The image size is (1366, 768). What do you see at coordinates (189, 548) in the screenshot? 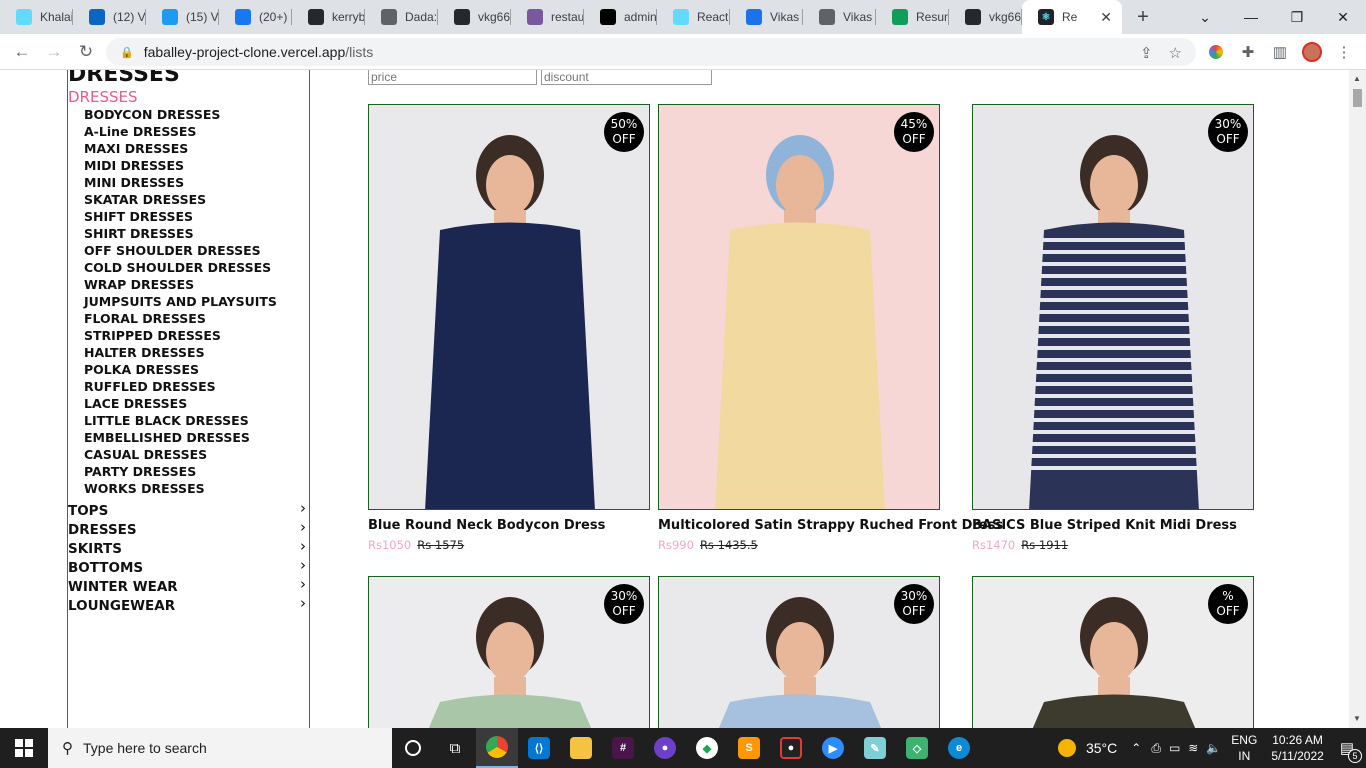
I see `category-item: SKIRTS ›` at bounding box center [189, 548].